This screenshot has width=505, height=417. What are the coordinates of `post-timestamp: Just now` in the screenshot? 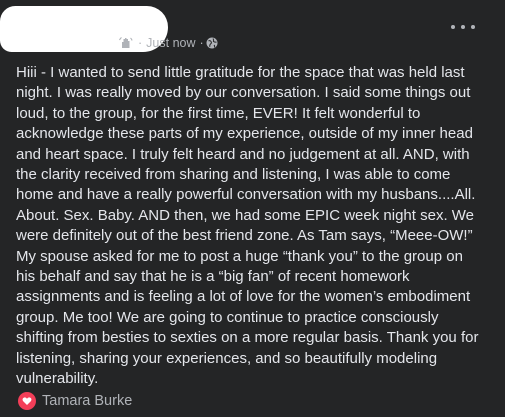 It's located at (170, 43).